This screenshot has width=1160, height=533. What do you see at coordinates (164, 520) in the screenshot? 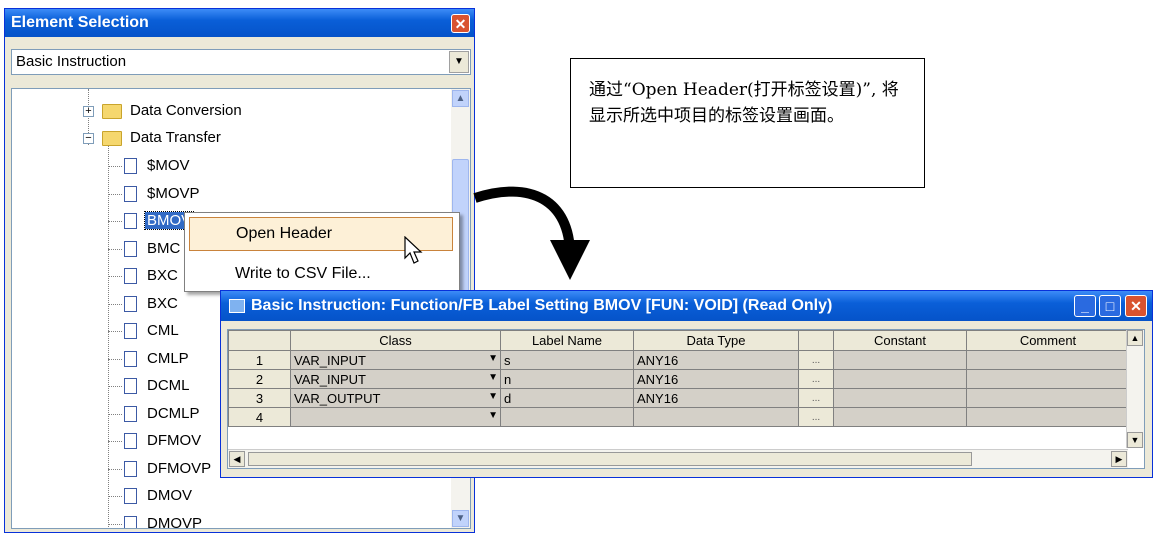
I see `tree-item: DMOVP` at bounding box center [164, 520].